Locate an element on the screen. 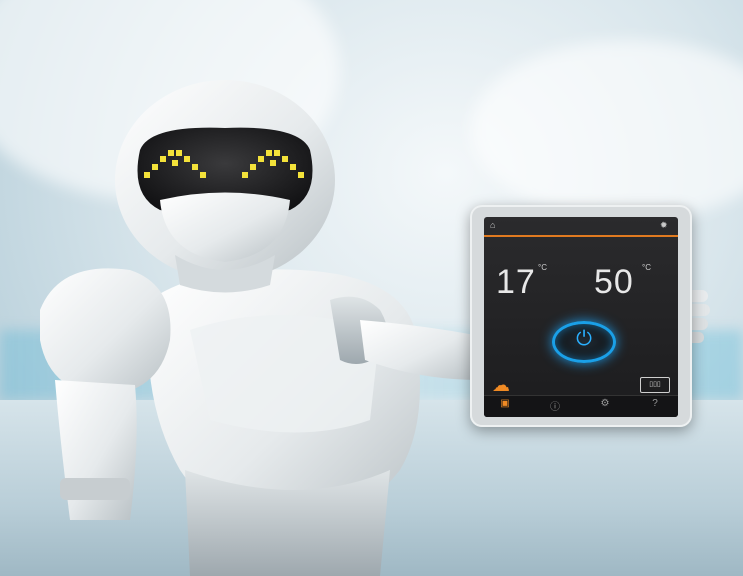 The image size is (743, 576). tab-help: ? is located at coordinates (655, 403).